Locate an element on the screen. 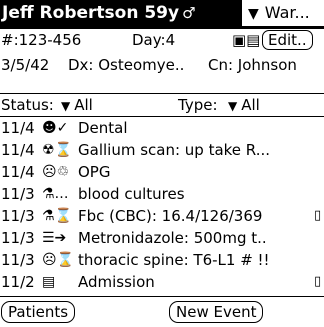 This screenshot has width=324, height=327. event-text: Metronidazole: 500mg t.. is located at coordinates (172, 238).